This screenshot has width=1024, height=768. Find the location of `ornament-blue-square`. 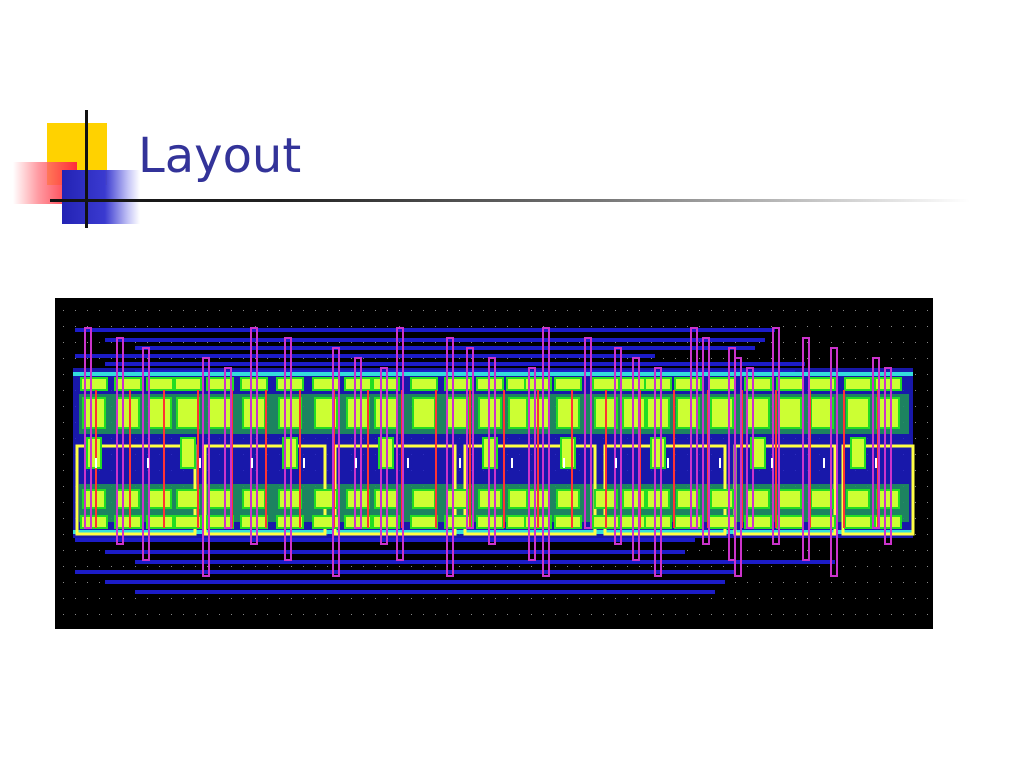

ornament-blue-square is located at coordinates (101, 197).